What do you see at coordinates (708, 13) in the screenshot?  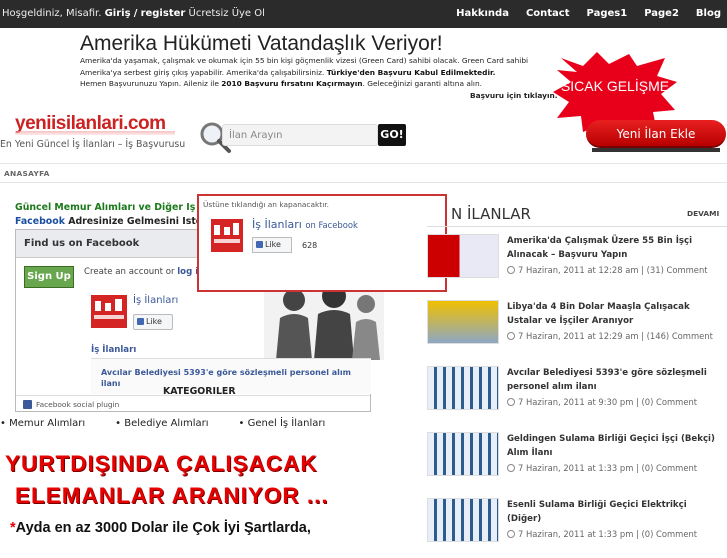 I see `nav-blog: Blog` at bounding box center [708, 13].